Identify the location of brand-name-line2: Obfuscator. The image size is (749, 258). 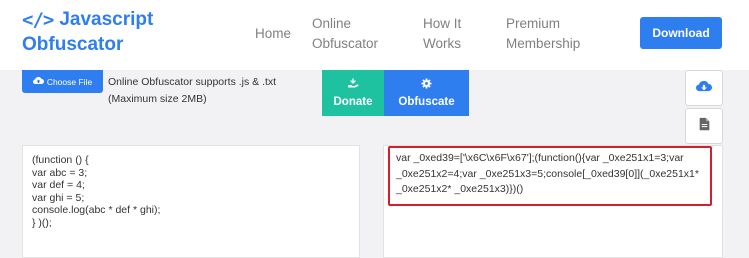
(73, 44).